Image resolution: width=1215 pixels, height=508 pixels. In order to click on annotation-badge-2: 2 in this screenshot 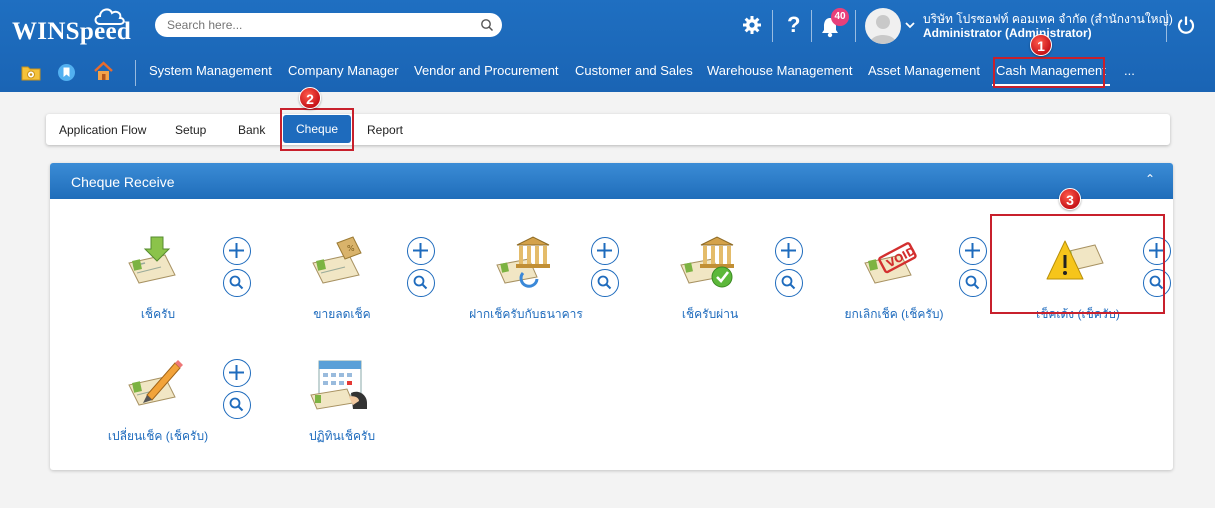, I will do `click(310, 98)`.